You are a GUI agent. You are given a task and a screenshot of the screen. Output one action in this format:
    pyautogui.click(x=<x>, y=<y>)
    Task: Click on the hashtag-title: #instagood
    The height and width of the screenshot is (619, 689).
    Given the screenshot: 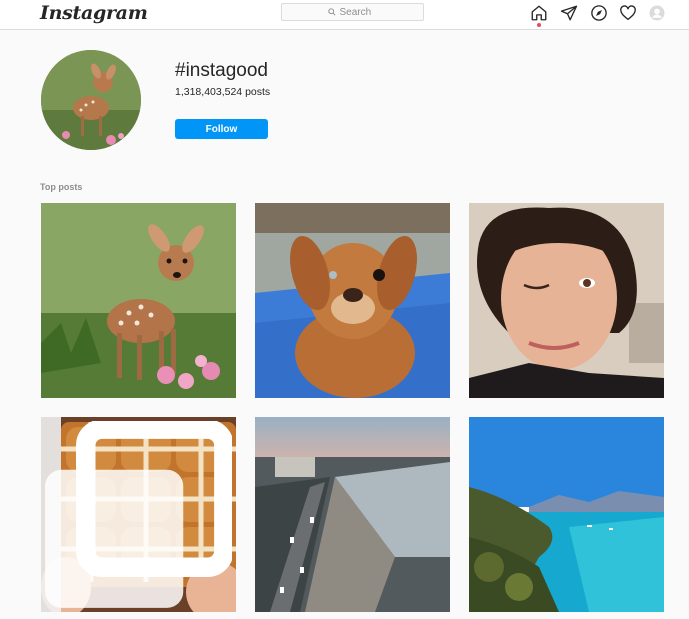 What is the action you would take?
    pyautogui.click(x=221, y=70)
    